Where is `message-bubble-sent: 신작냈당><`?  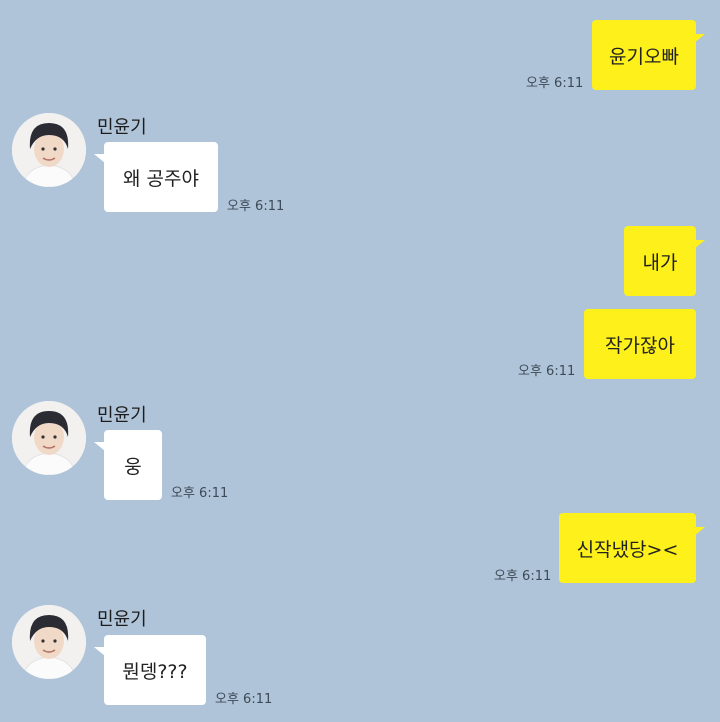
message-bubble-sent: 신작냈당>< is located at coordinates (632, 548).